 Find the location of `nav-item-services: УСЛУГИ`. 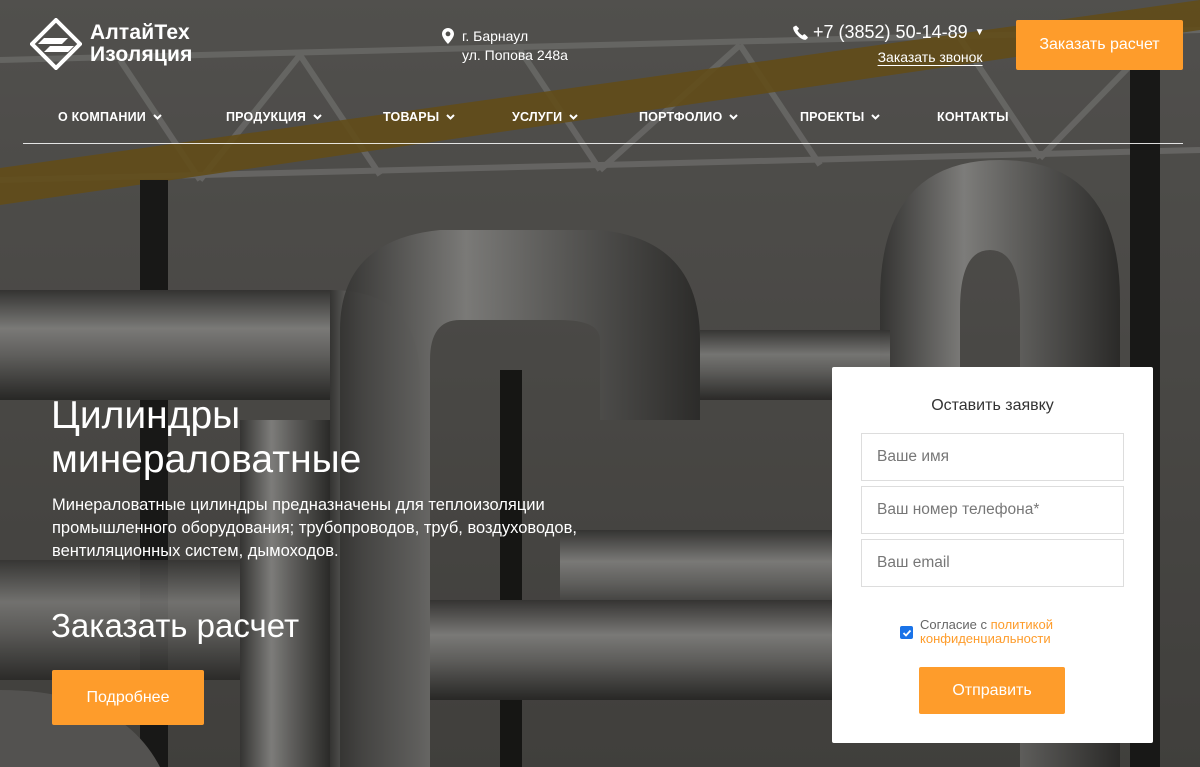

nav-item-services: УСЛУГИ is located at coordinates (545, 117).